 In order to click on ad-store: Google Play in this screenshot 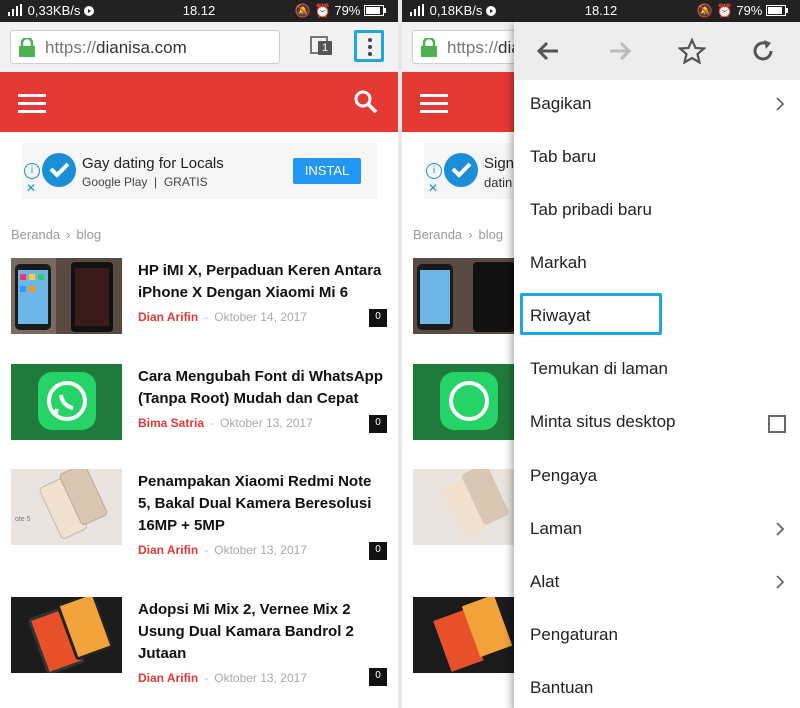, I will do `click(115, 182)`.